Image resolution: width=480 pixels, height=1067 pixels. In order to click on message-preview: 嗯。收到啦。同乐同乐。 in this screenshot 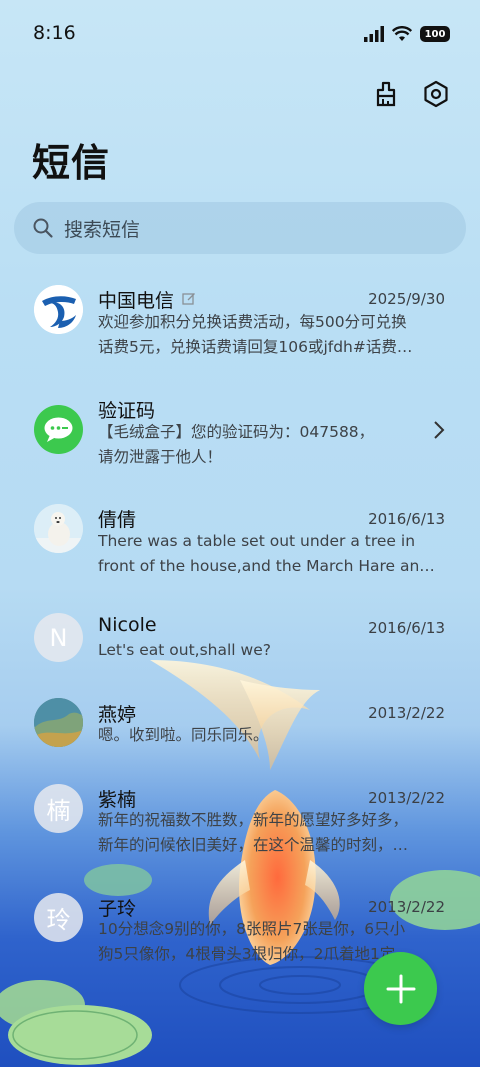, I will do `click(183, 735)`.